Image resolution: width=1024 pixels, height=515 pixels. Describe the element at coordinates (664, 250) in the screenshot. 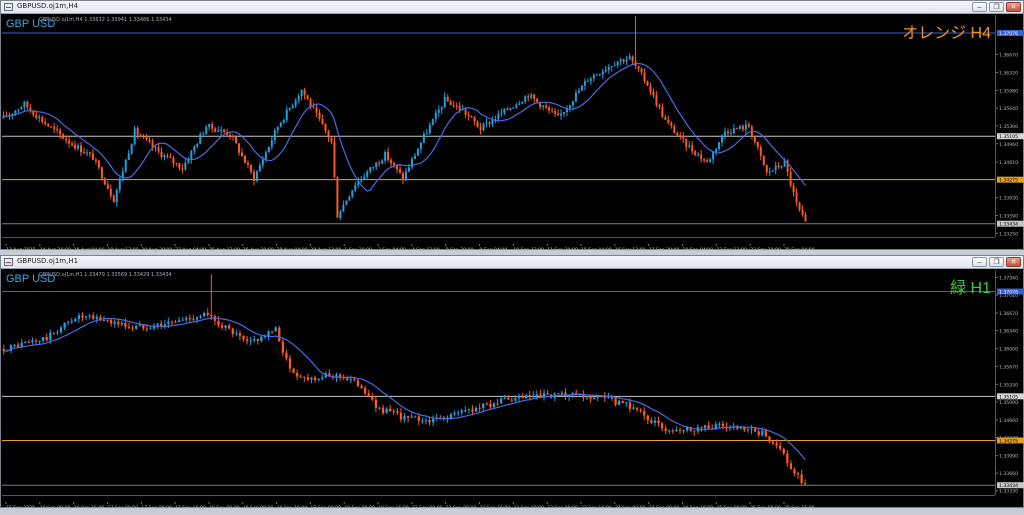

I see `time-tick-label: 17 Sep 20:00` at that location.